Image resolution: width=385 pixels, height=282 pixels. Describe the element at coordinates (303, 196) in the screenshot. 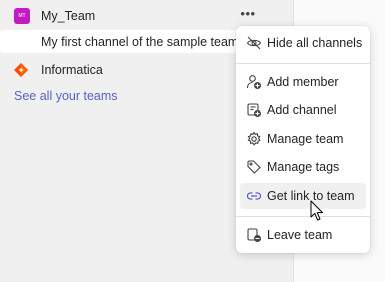

I see `menu-item-get-link-to-team: Get link to team` at that location.